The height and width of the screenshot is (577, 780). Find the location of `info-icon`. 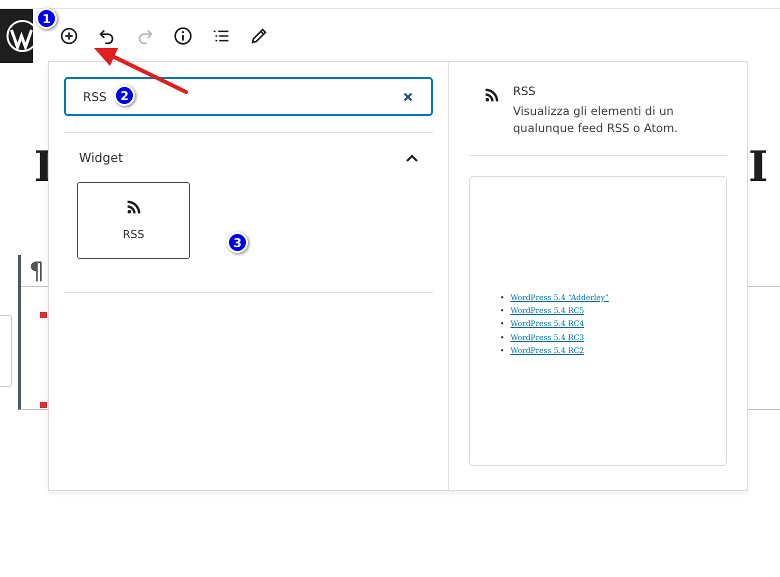

info-icon is located at coordinates (183, 36).